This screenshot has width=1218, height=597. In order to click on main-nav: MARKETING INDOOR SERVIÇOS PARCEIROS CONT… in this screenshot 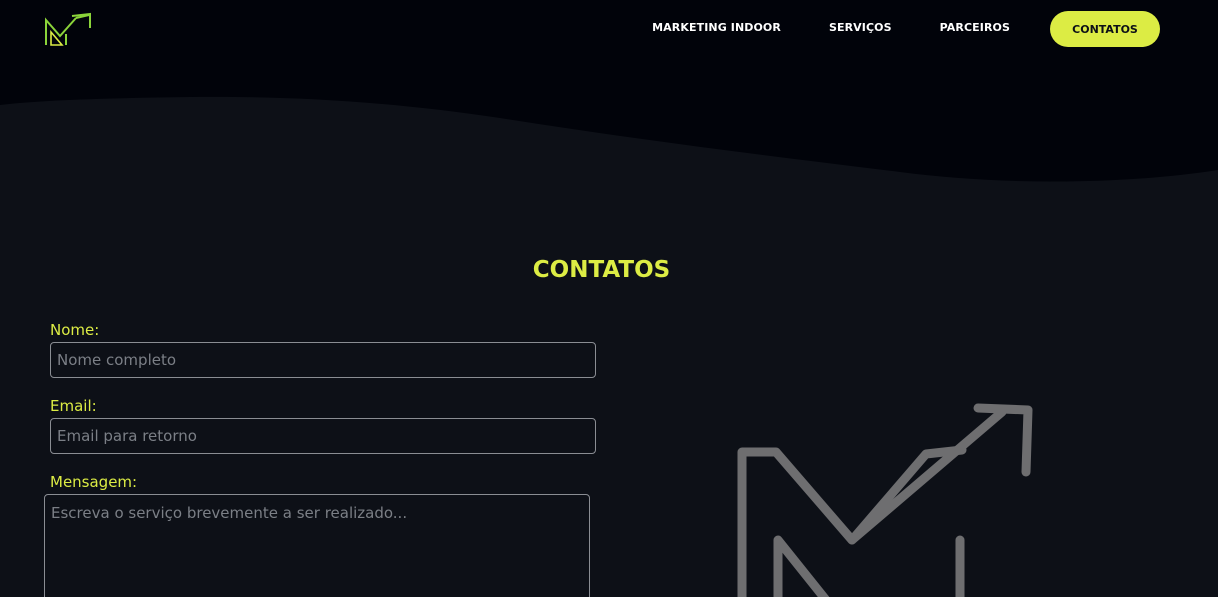, I will do `click(906, 28)`.